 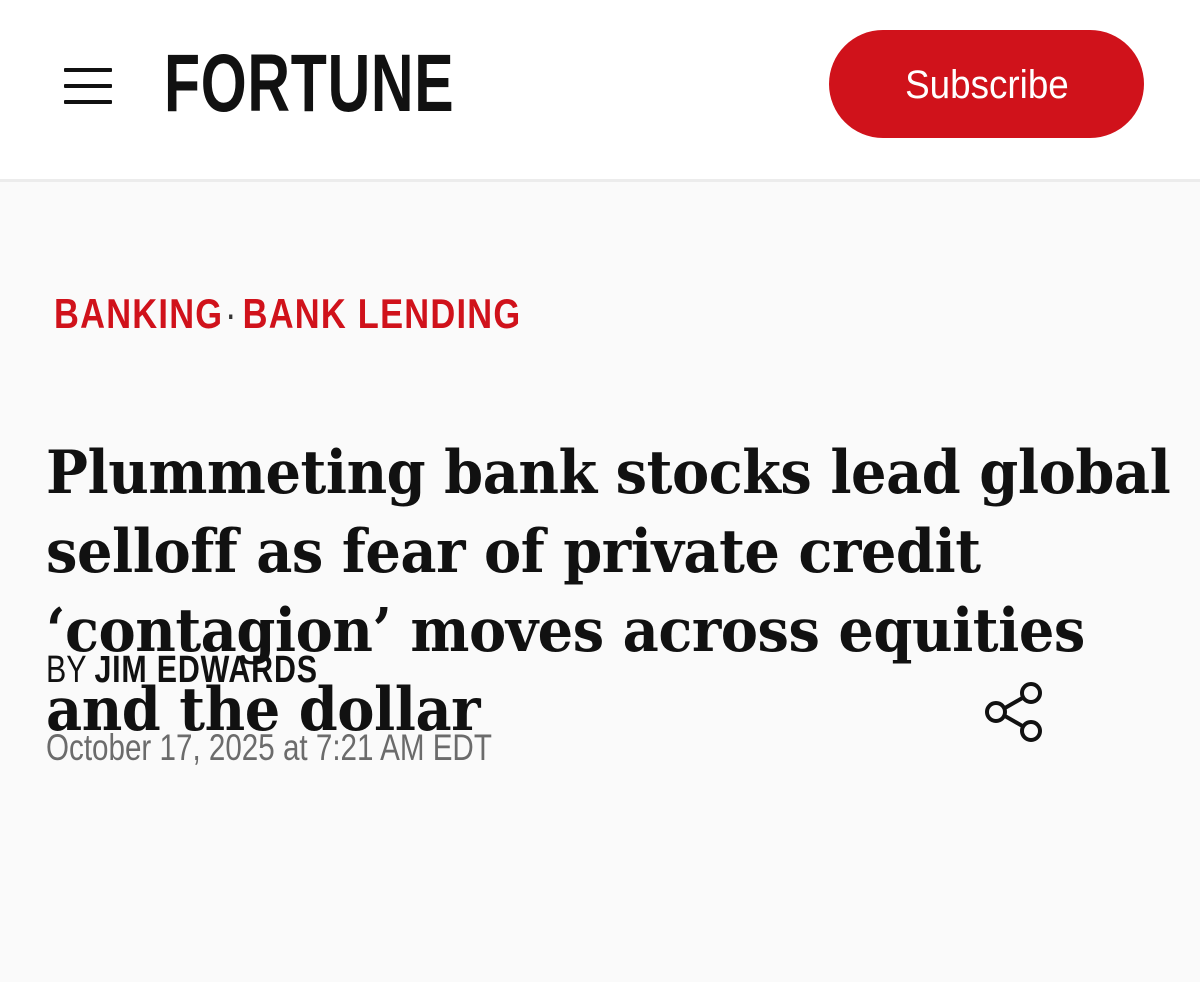 I want to click on hamburger-menu-icon, so click(x=88, y=88).